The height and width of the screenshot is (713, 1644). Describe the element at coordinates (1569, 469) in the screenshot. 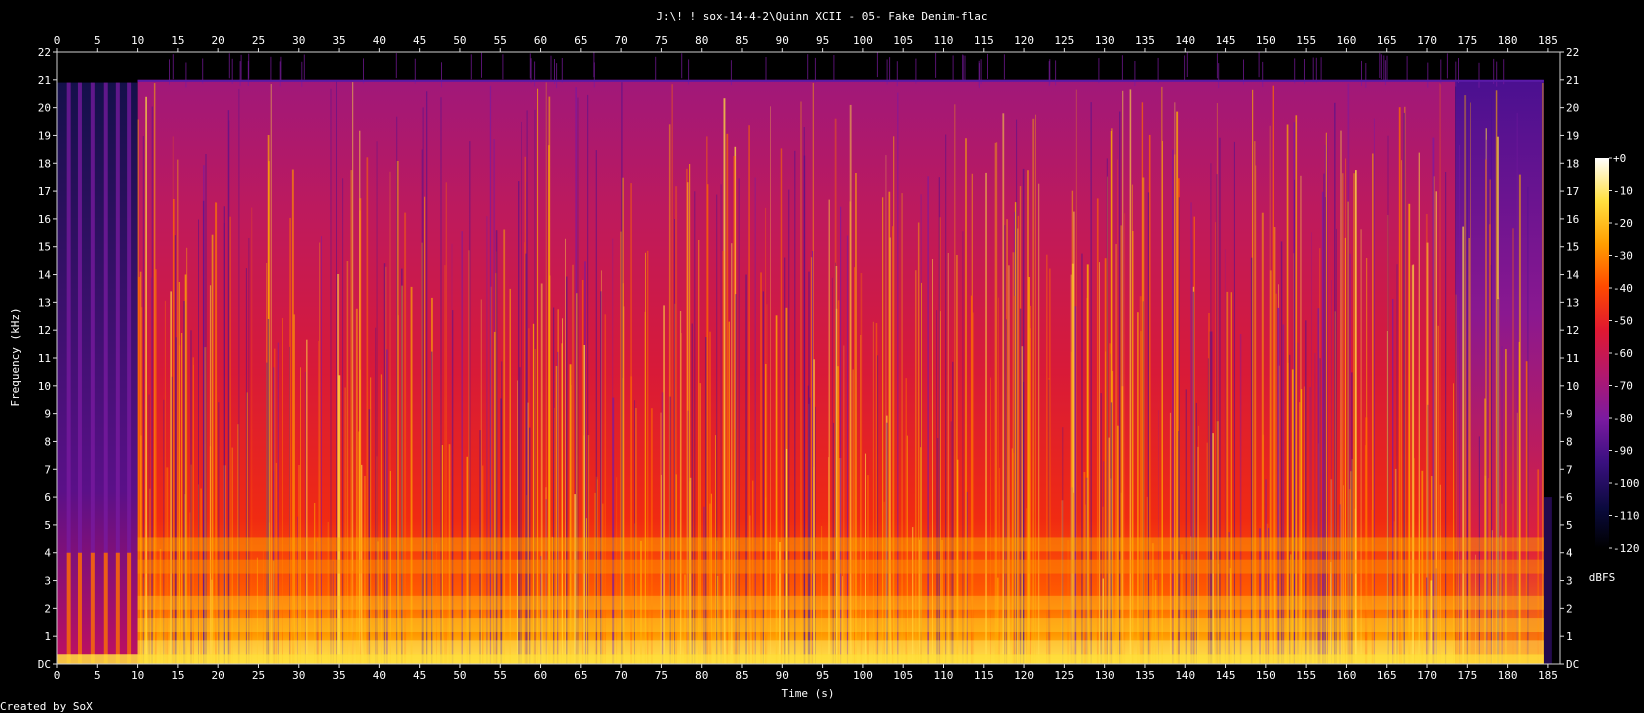

I see `y-tick-label-right: 7` at that location.